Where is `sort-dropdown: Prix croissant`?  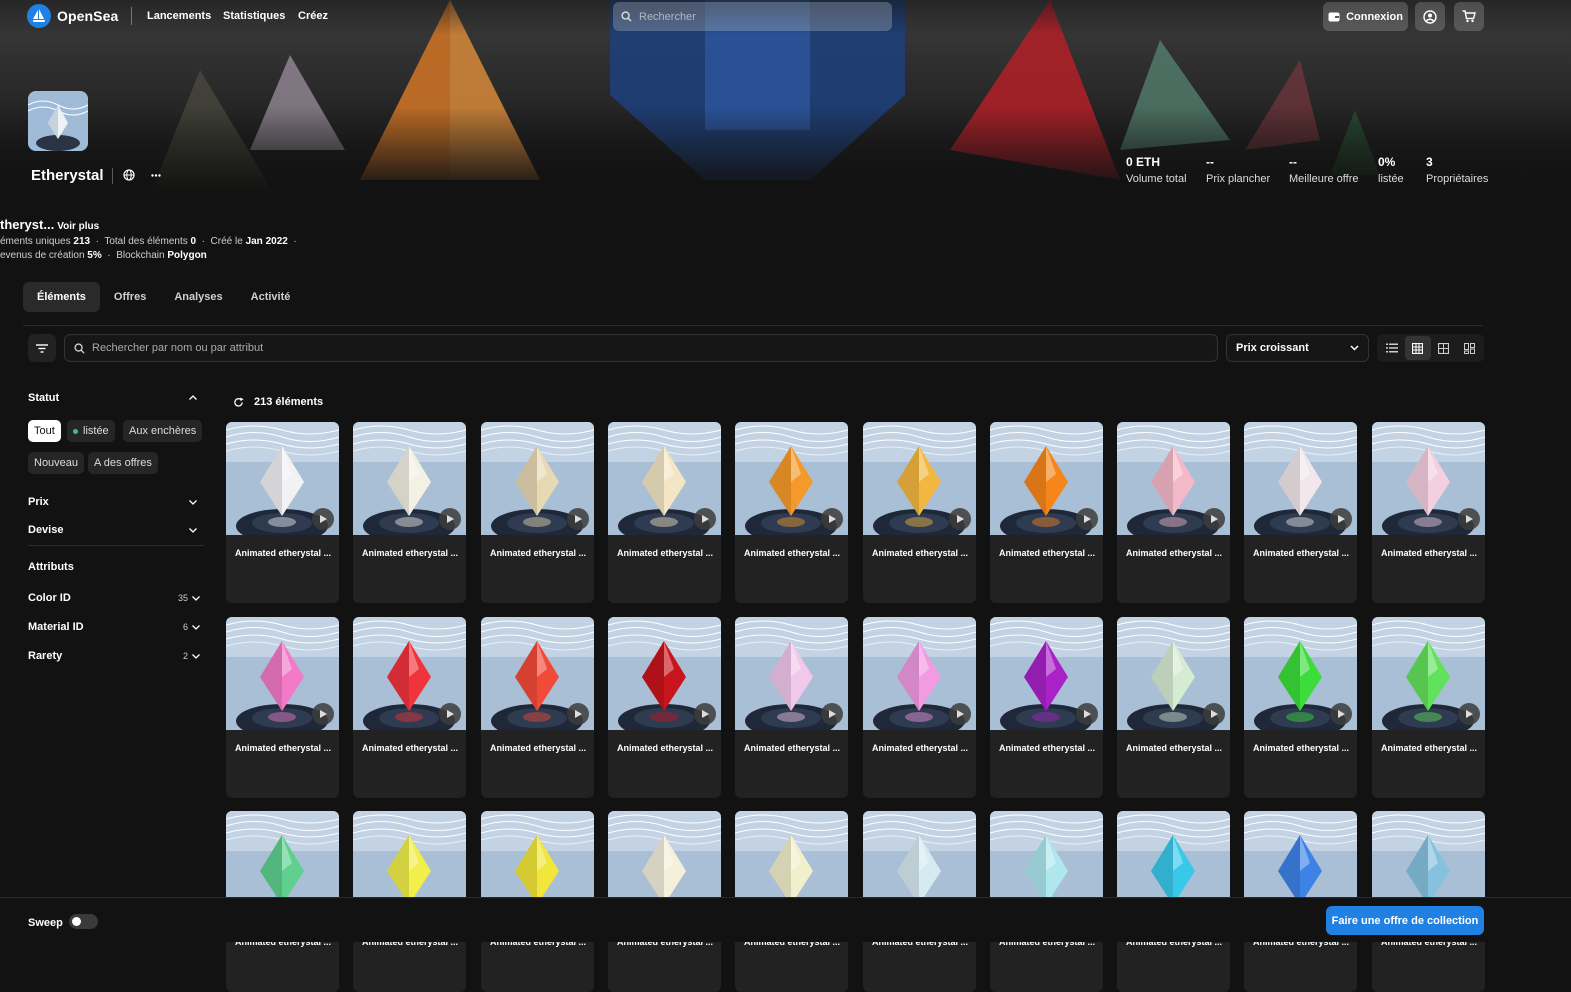 sort-dropdown: Prix croissant is located at coordinates (1297, 348).